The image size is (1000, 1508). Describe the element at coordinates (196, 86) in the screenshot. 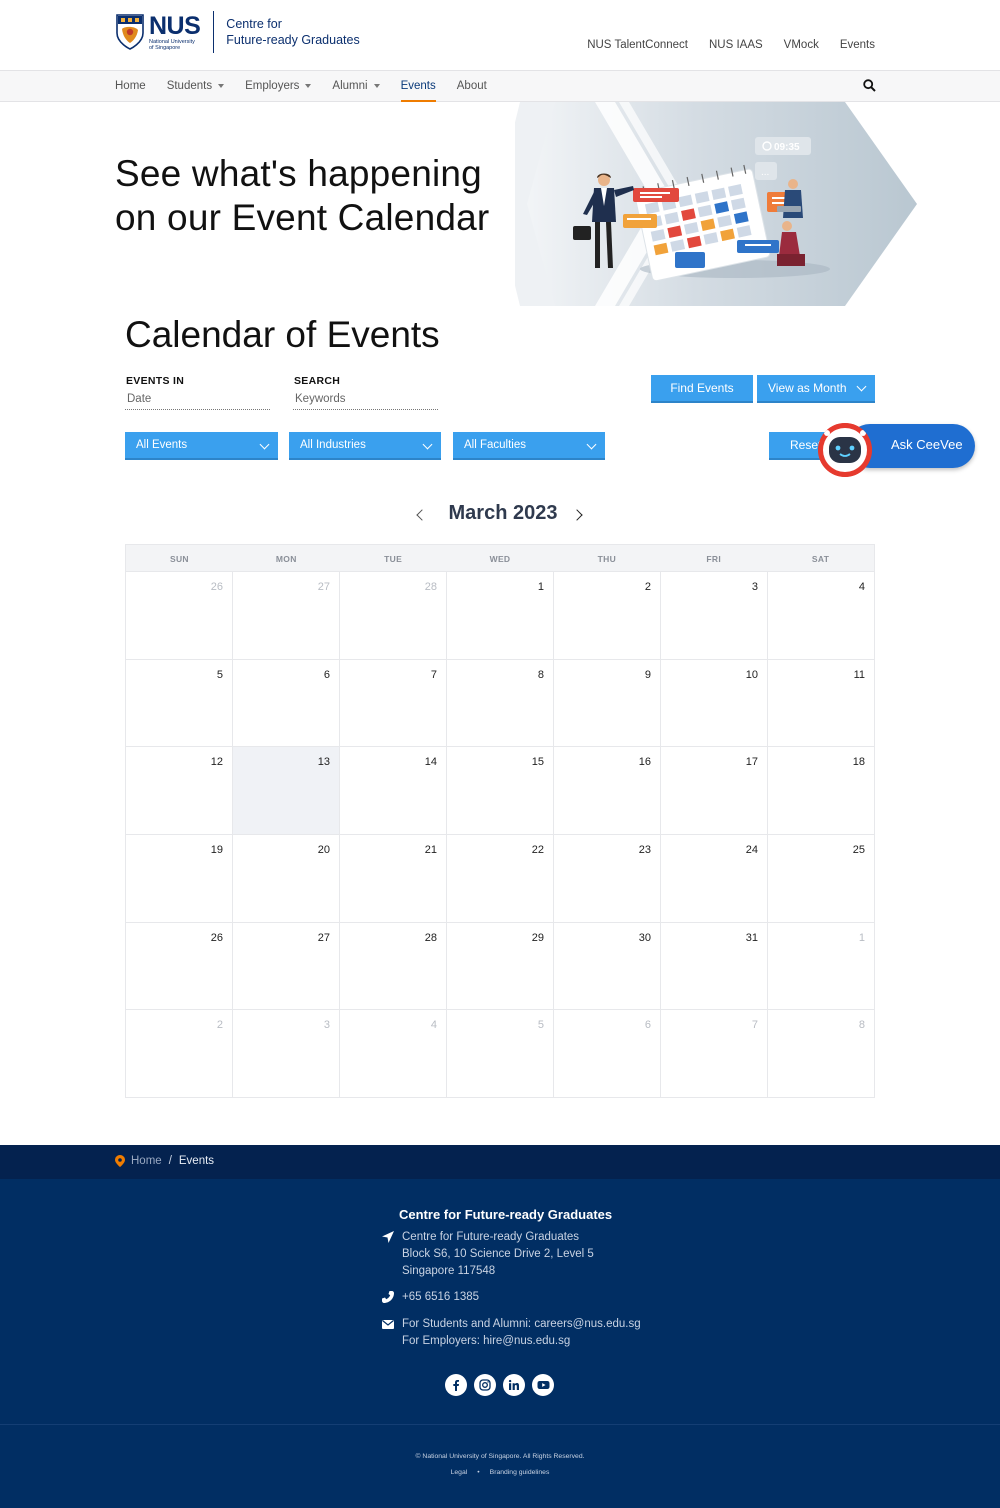

I see `nav-students: Students` at that location.